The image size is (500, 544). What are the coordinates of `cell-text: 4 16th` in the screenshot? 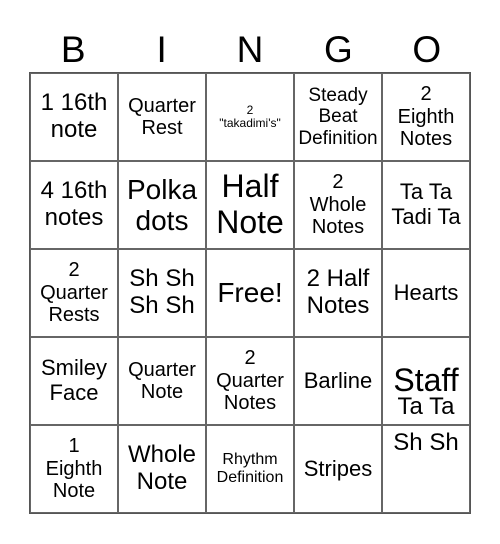 It's located at (74, 191).